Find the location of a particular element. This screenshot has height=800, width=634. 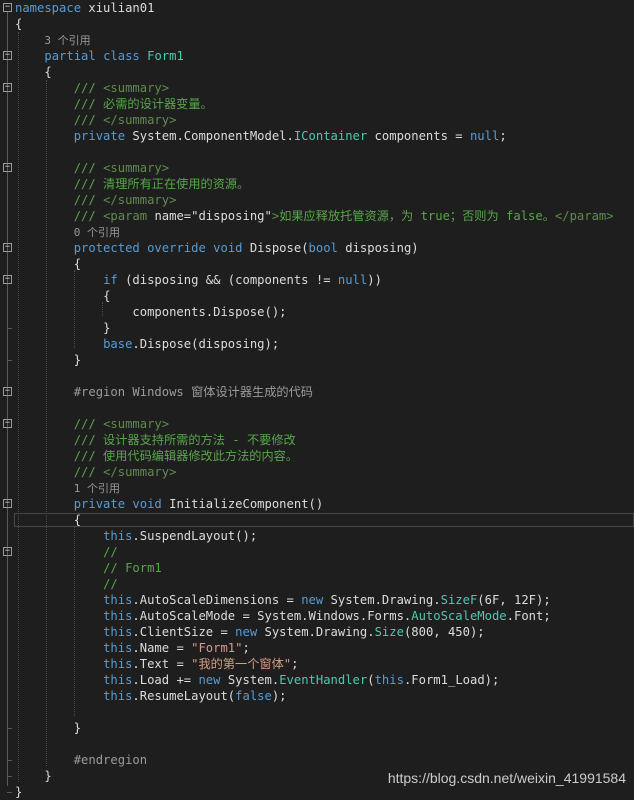

code-line-initialize-signature: − private void InitializeComponent() is located at coordinates (317, 504).